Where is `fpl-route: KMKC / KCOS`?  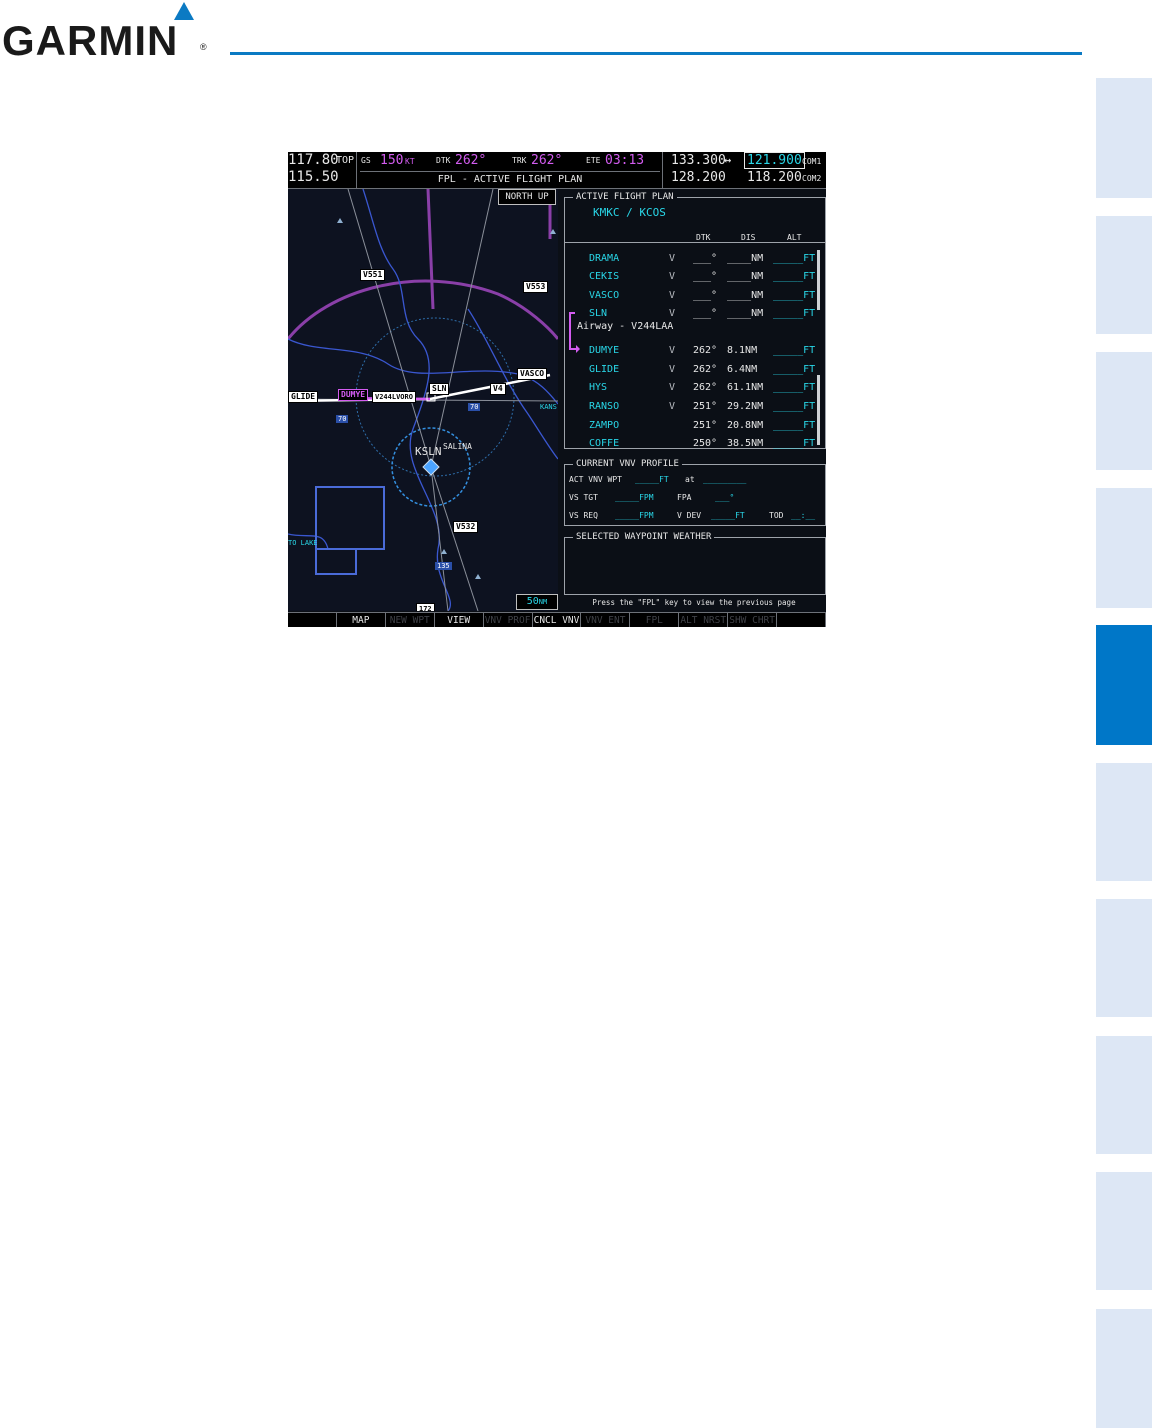 fpl-route: KMKC / KCOS is located at coordinates (629, 212).